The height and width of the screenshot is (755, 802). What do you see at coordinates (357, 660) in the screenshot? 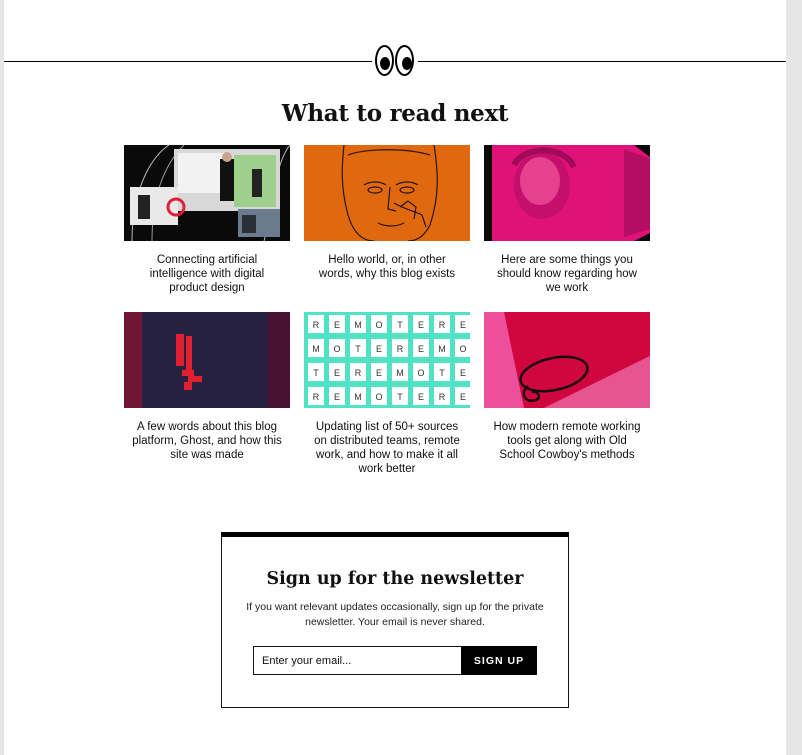
I see `email-input` at bounding box center [357, 660].